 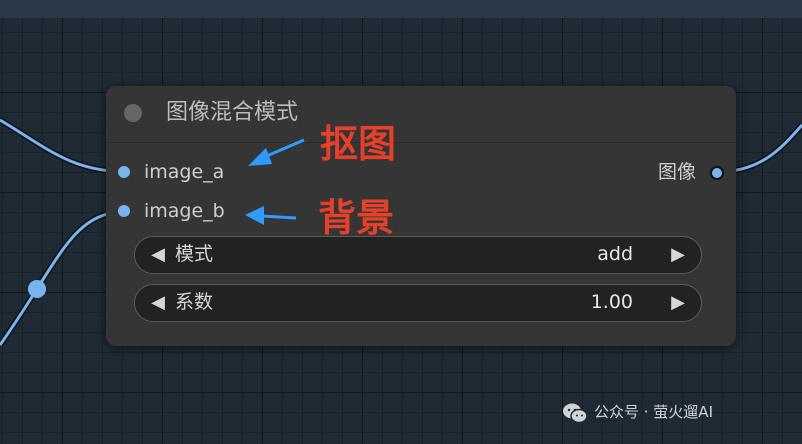 I want to click on arrow-to-image-b-icon, so click(x=271, y=215).